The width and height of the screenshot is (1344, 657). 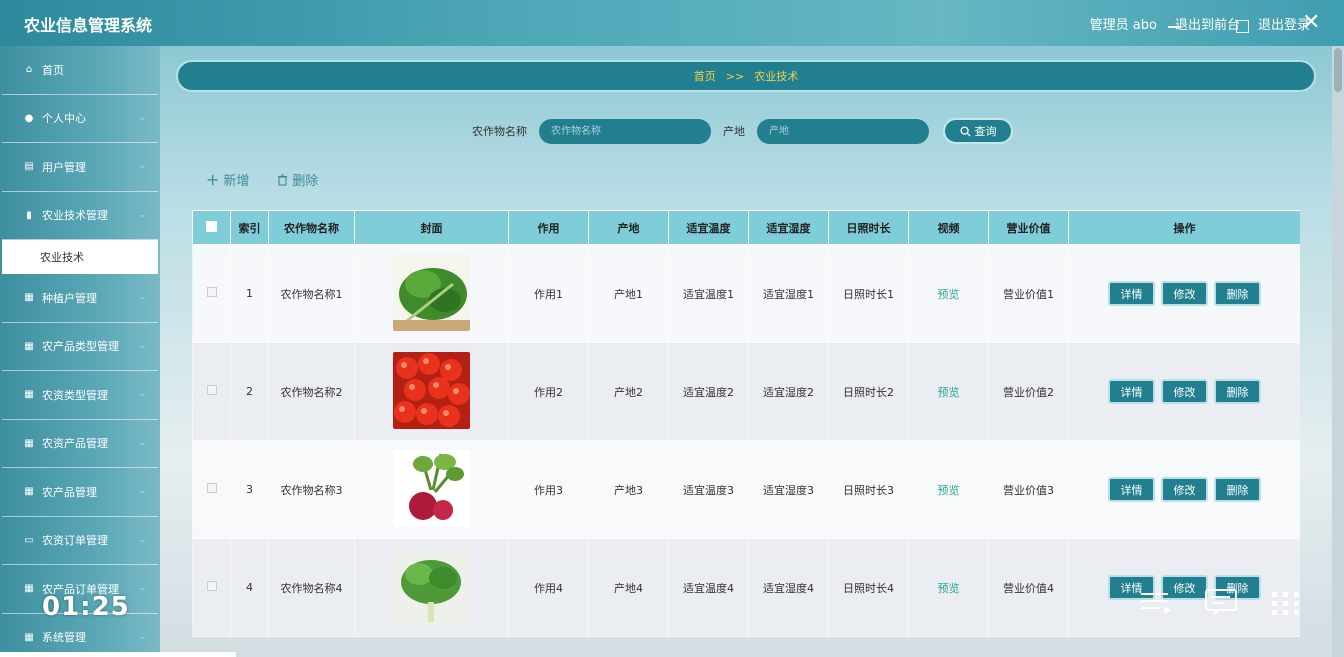 What do you see at coordinates (80, 257) in the screenshot?
I see `sidebar-subitem: 农业技术` at bounding box center [80, 257].